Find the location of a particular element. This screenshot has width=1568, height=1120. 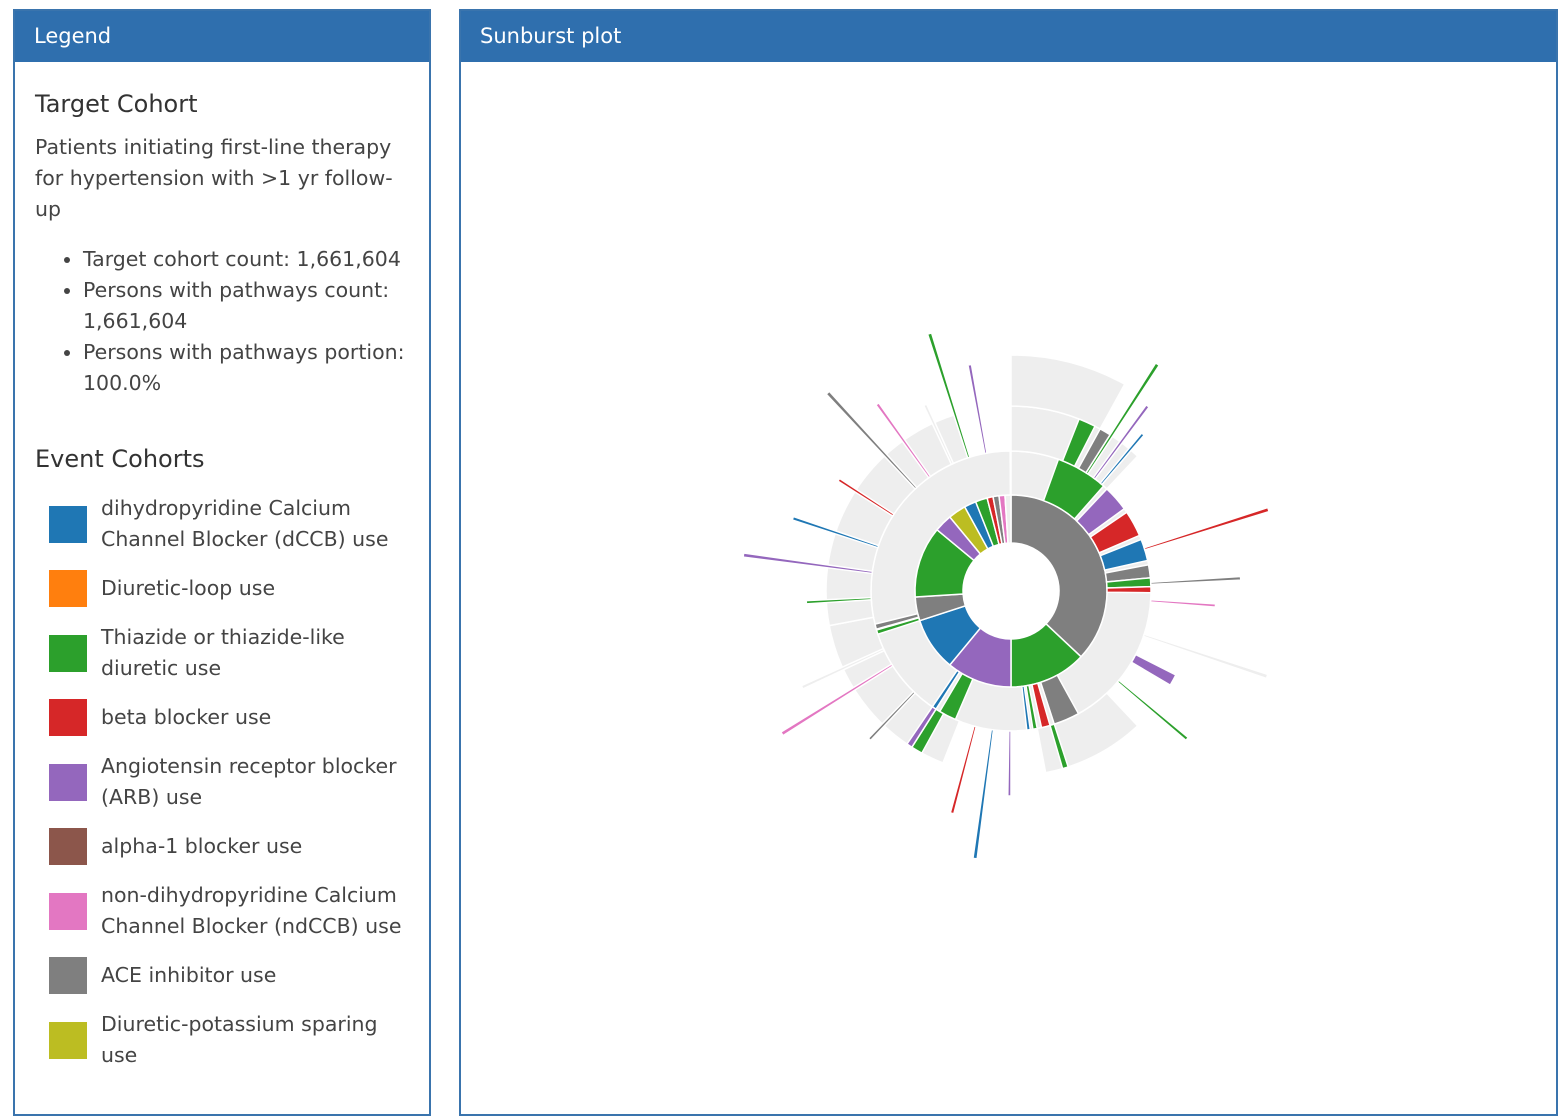

legend-panel-header: Legend is located at coordinates (222, 36).